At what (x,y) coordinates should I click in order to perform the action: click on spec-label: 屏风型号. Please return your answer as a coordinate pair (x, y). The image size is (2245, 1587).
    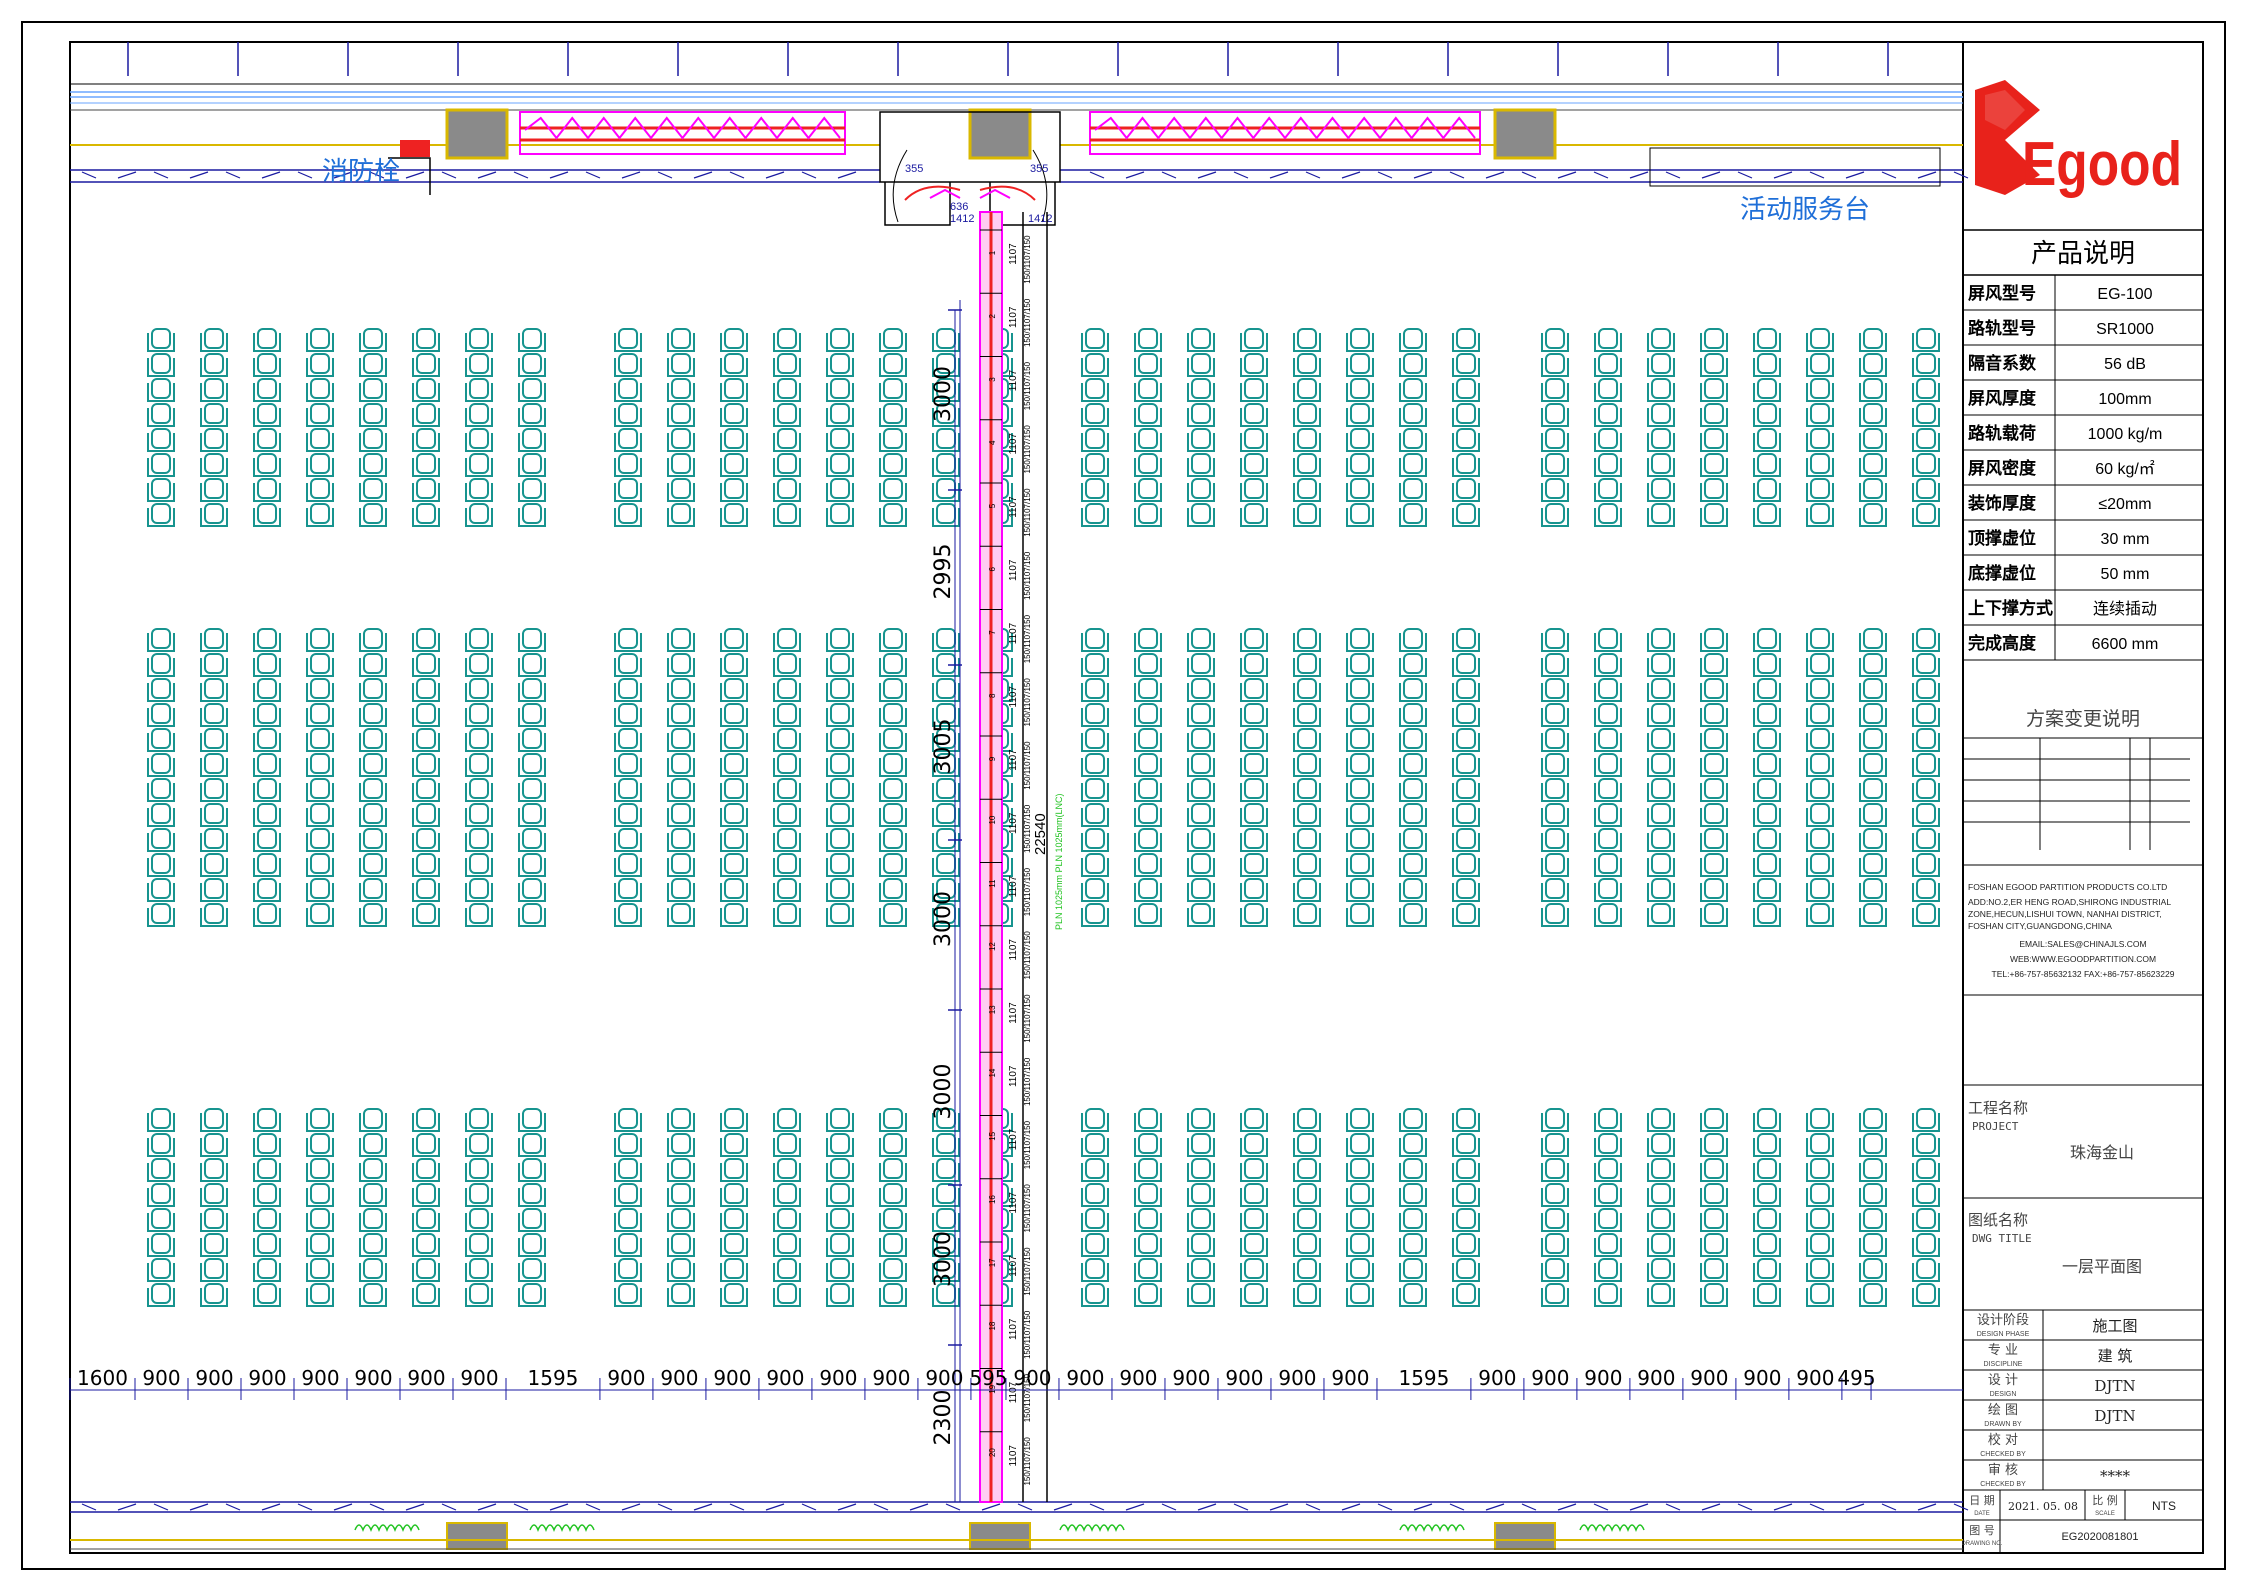
    Looking at the image, I should click on (2002, 293).